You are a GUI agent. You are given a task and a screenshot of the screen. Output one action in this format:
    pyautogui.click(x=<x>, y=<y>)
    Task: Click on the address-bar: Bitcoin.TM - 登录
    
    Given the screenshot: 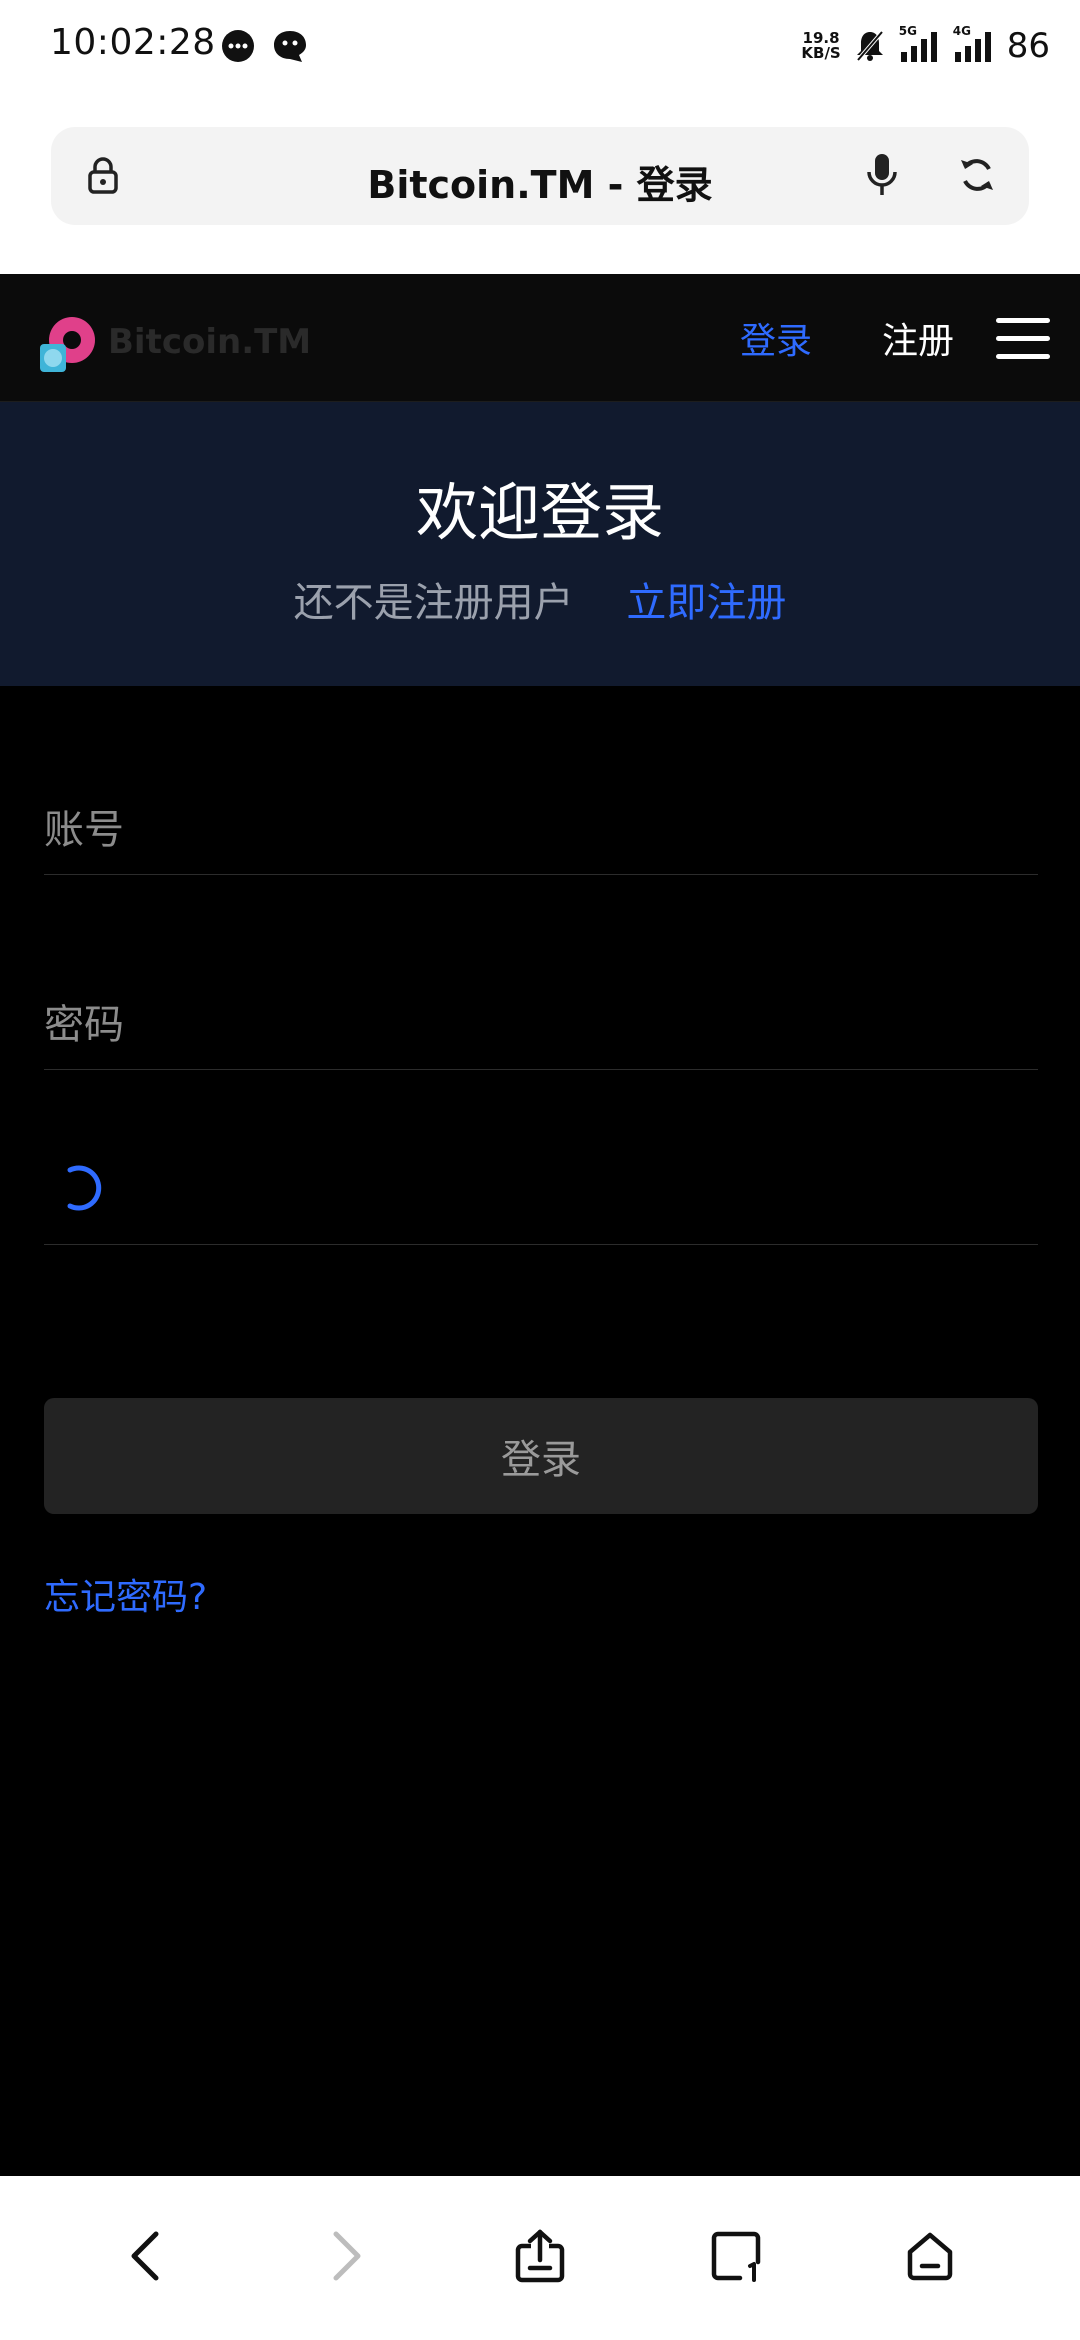 What is the action you would take?
    pyautogui.click(x=540, y=176)
    